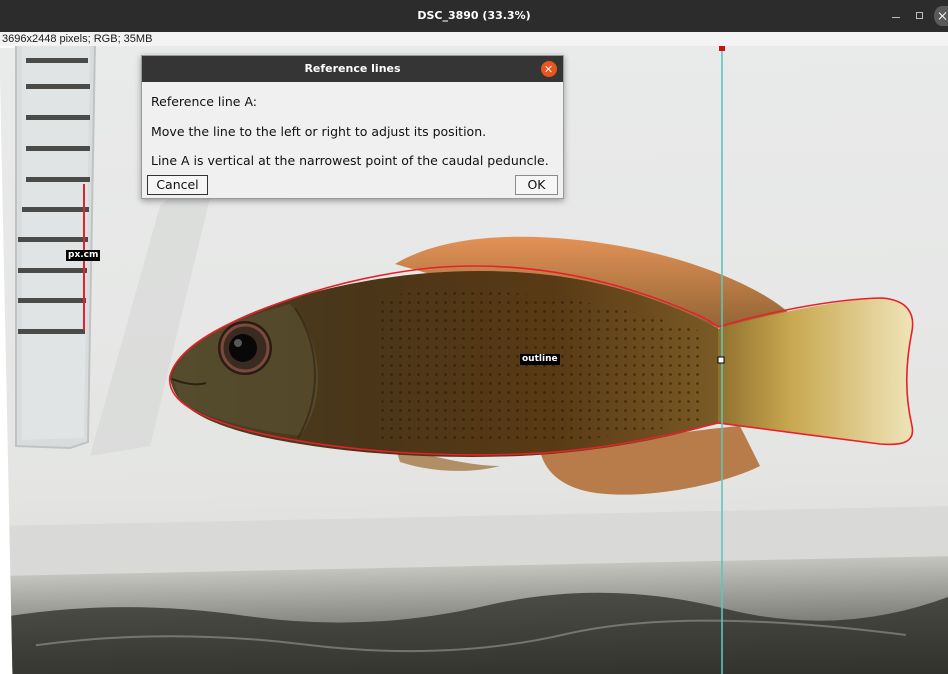 The width and height of the screenshot is (948, 674). I want to click on window-titlebar: DSC_3890 (33.3%), so click(474, 16).